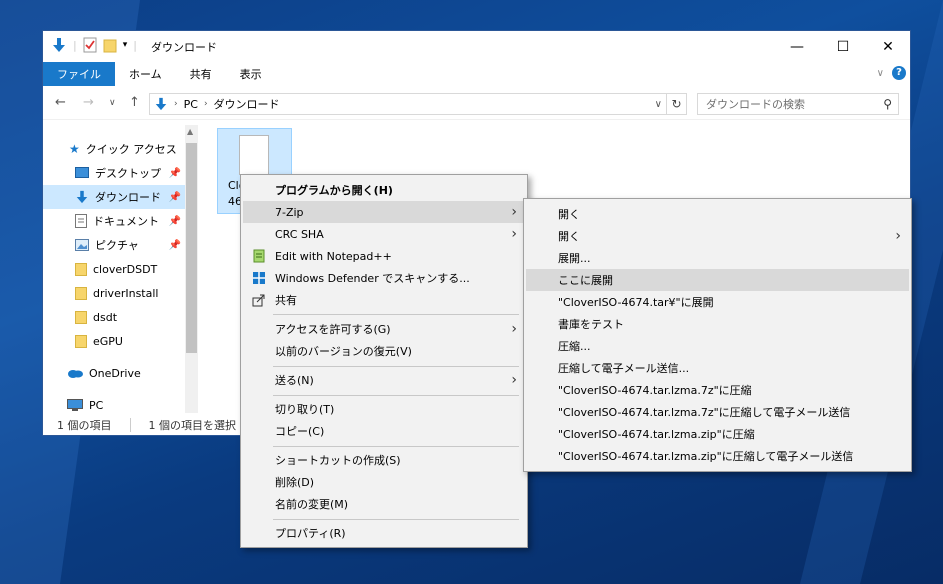 This screenshot has width=943, height=584. What do you see at coordinates (717, 280) in the screenshot?
I see `zip-extract-here: ここに展開` at bounding box center [717, 280].